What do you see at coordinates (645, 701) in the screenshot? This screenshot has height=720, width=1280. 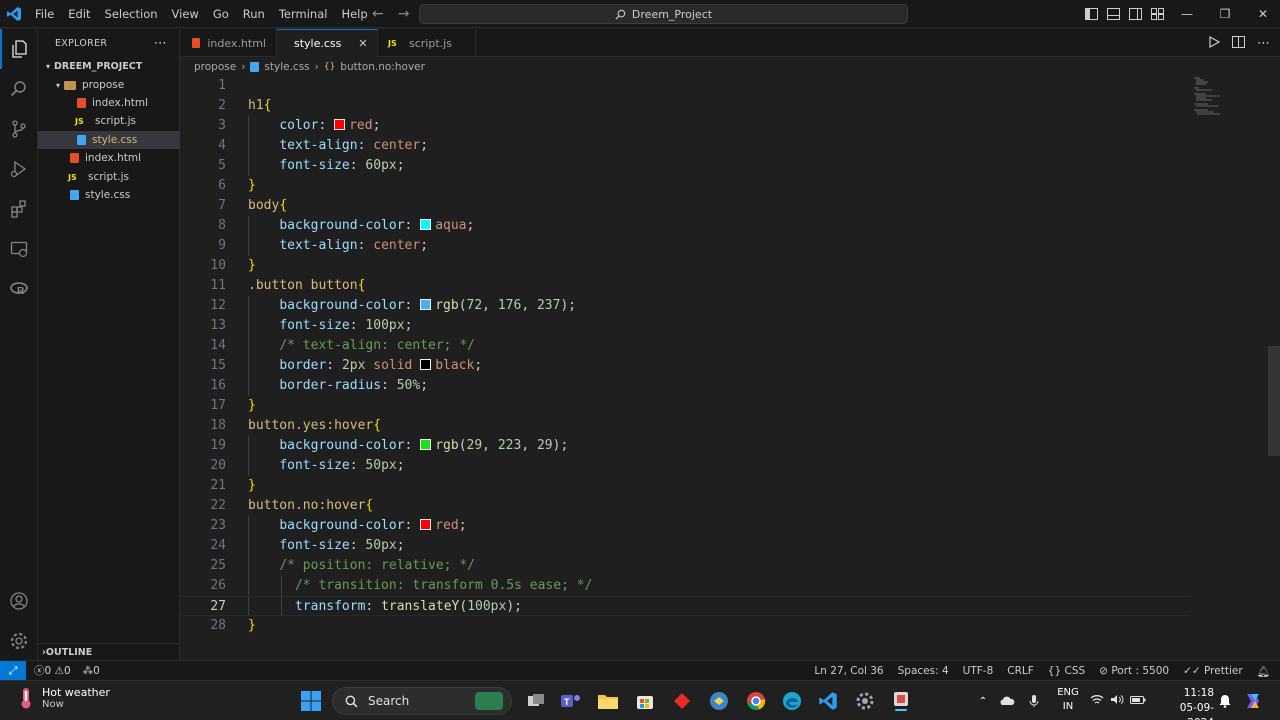 I see `store-icon` at bounding box center [645, 701].